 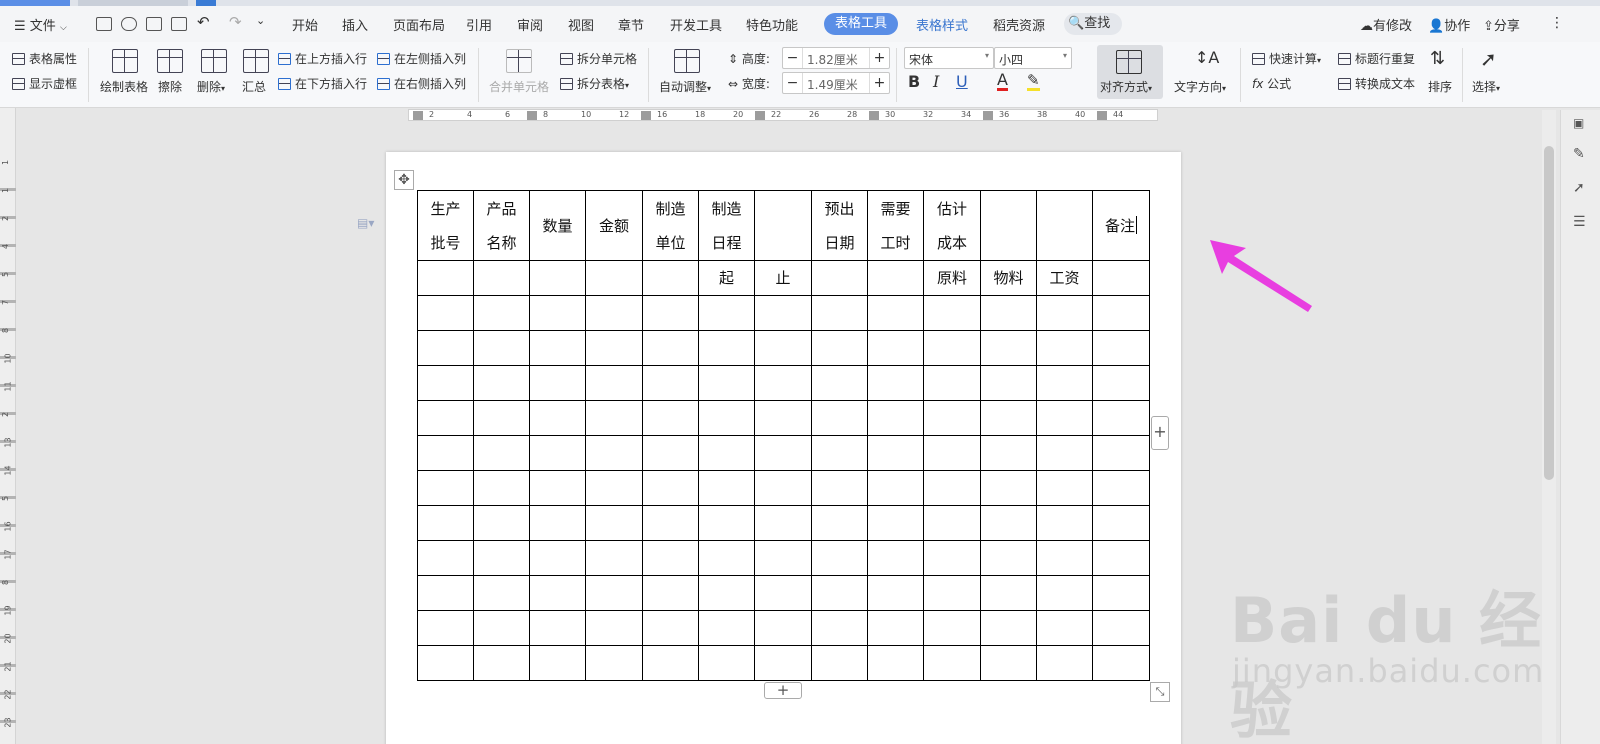 I want to click on decrease-height-button: −, so click(x=793, y=58).